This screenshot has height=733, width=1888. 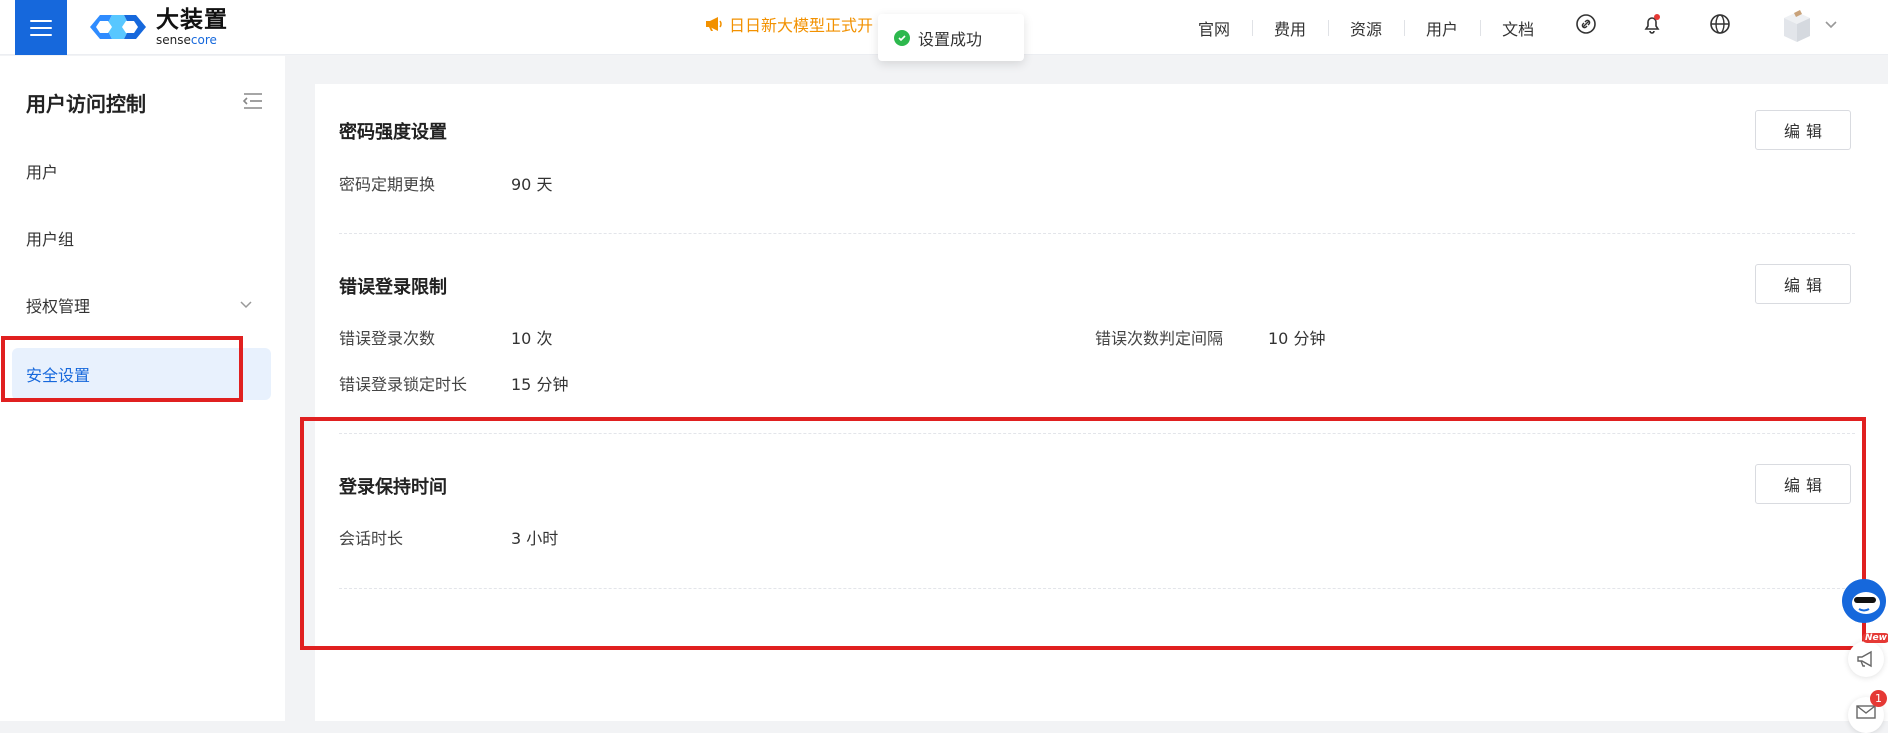 I want to click on sidebar-item-security-settings: 安全设置, so click(x=141, y=374).